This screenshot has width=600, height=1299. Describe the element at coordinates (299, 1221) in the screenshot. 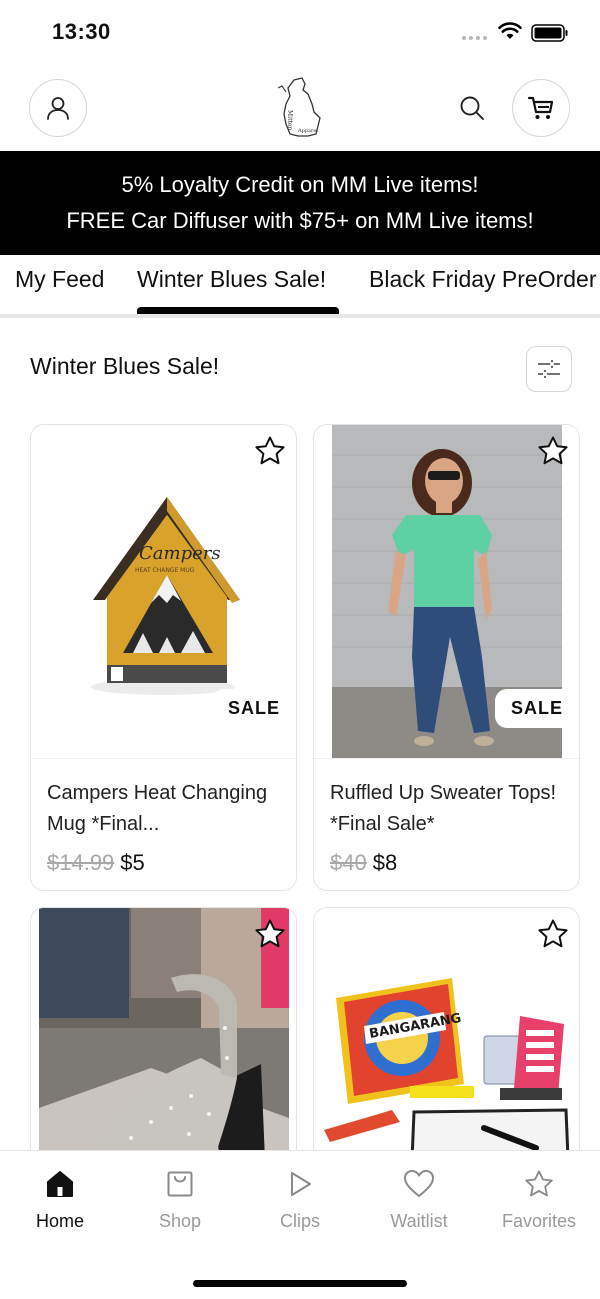

I see `nav-clips-label: Clips` at that location.